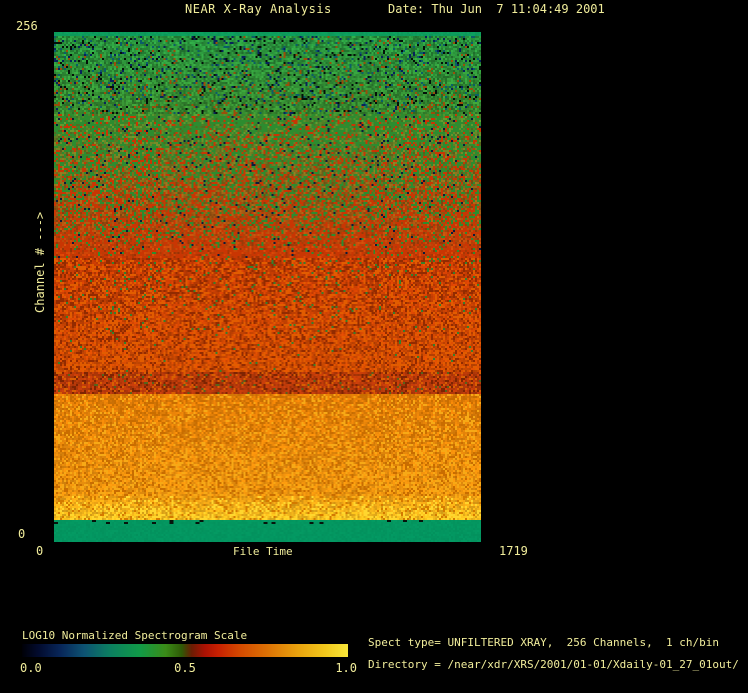 Image resolution: width=748 pixels, height=693 pixels. I want to click on colorbar-gradient, so click(185, 650).